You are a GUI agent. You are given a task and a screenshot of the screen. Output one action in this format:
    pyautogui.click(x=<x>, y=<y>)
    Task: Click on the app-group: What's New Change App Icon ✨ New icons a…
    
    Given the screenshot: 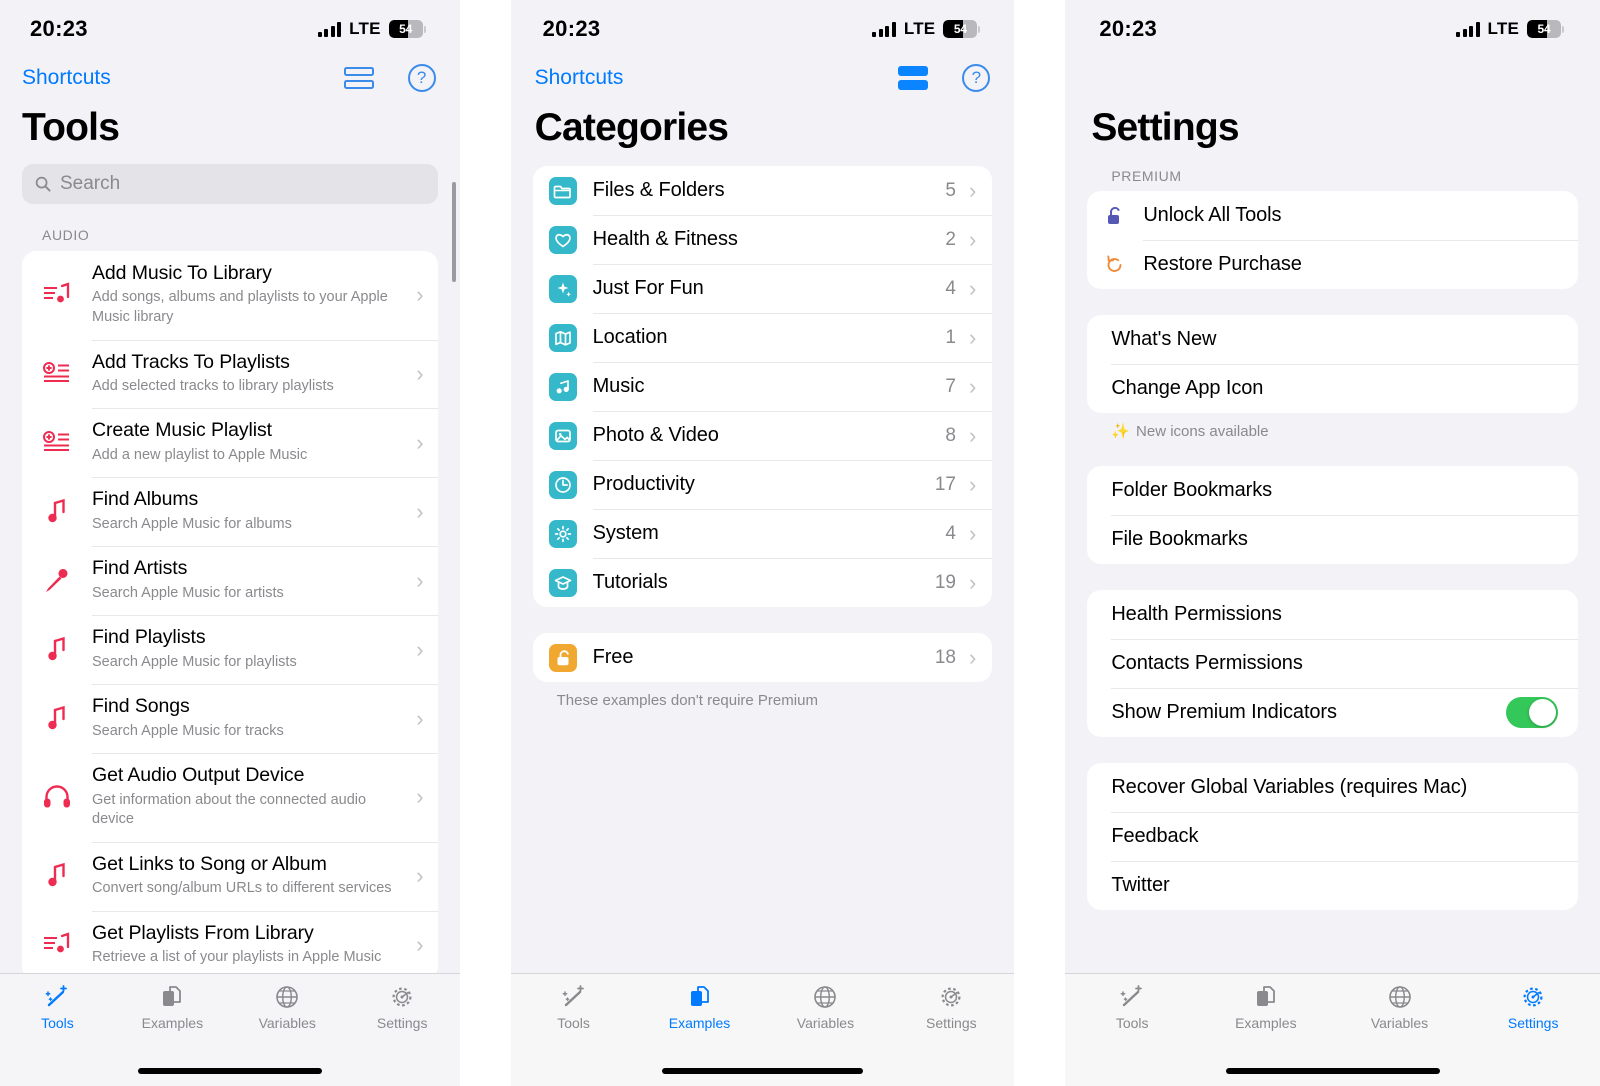 What is the action you would take?
    pyautogui.click(x=1332, y=377)
    